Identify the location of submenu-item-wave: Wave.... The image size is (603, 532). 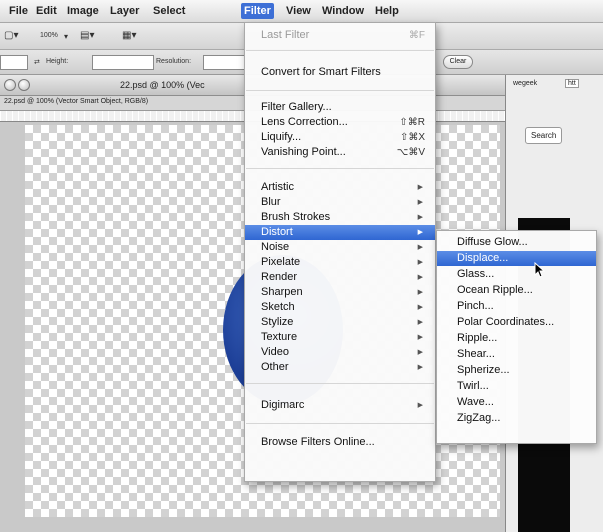
(516, 402).